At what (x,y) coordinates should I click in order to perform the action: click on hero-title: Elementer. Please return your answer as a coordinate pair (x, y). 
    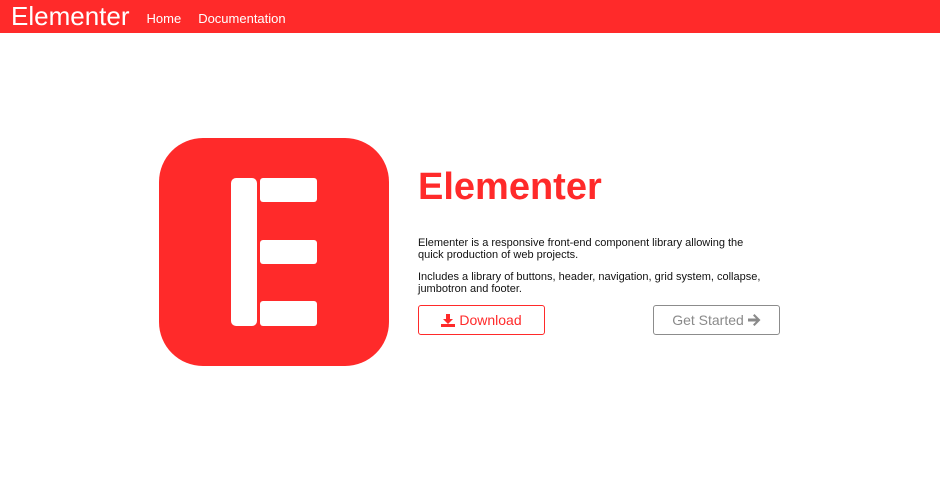
    Looking at the image, I should click on (510, 187).